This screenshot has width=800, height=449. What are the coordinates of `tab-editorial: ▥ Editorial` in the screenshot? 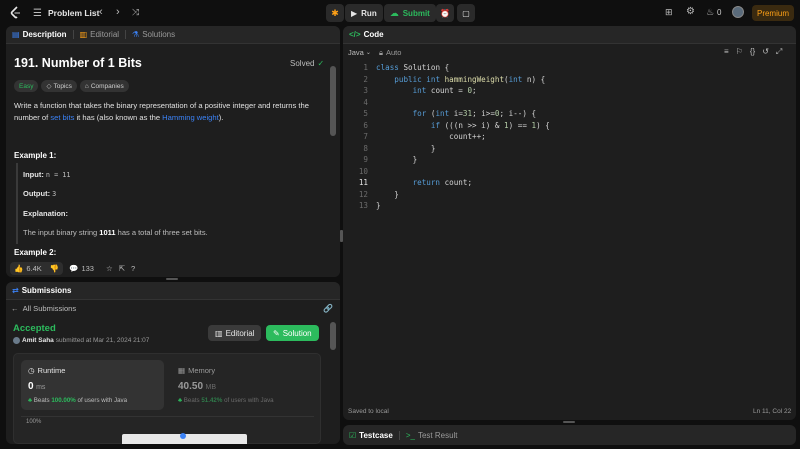 It's located at (99, 34).